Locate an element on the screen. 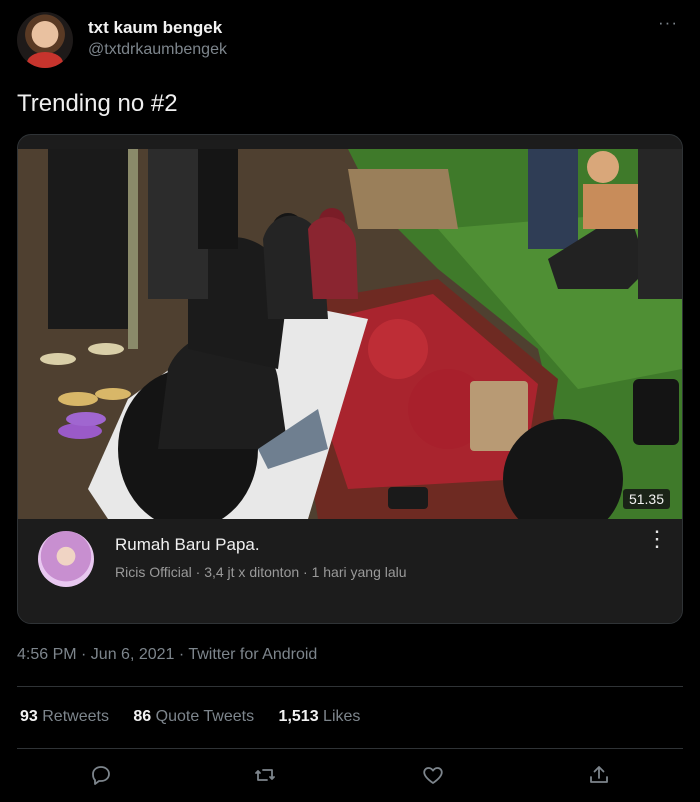 This screenshot has height=802, width=700. reply-button is located at coordinates (101, 775).